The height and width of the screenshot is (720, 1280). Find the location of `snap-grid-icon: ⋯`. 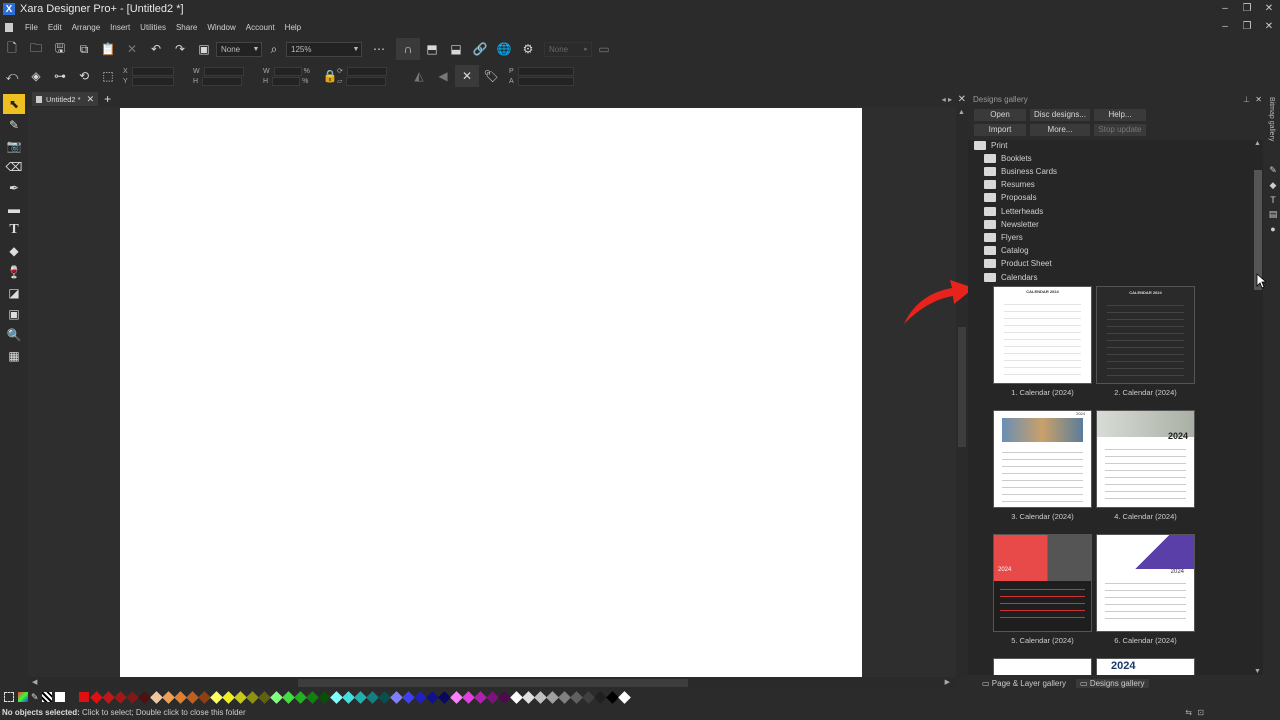

snap-grid-icon: ⋯ is located at coordinates (379, 49).